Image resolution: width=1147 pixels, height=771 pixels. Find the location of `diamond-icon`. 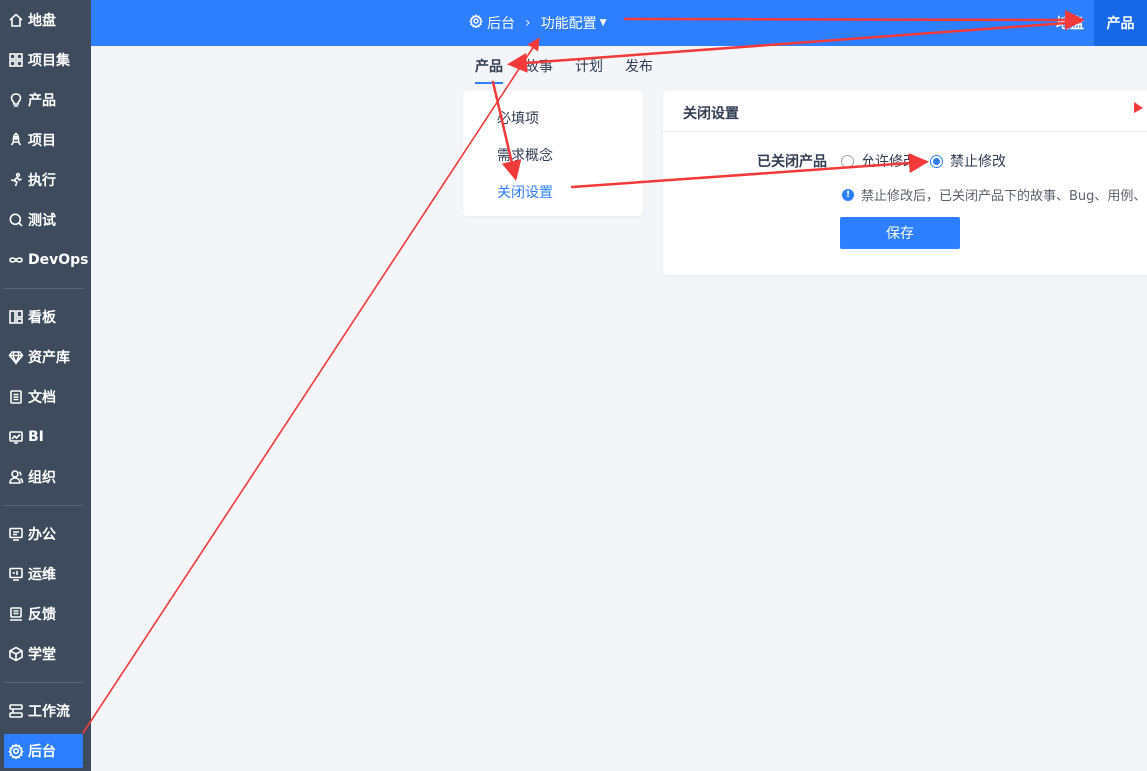

diamond-icon is located at coordinates (16, 357).